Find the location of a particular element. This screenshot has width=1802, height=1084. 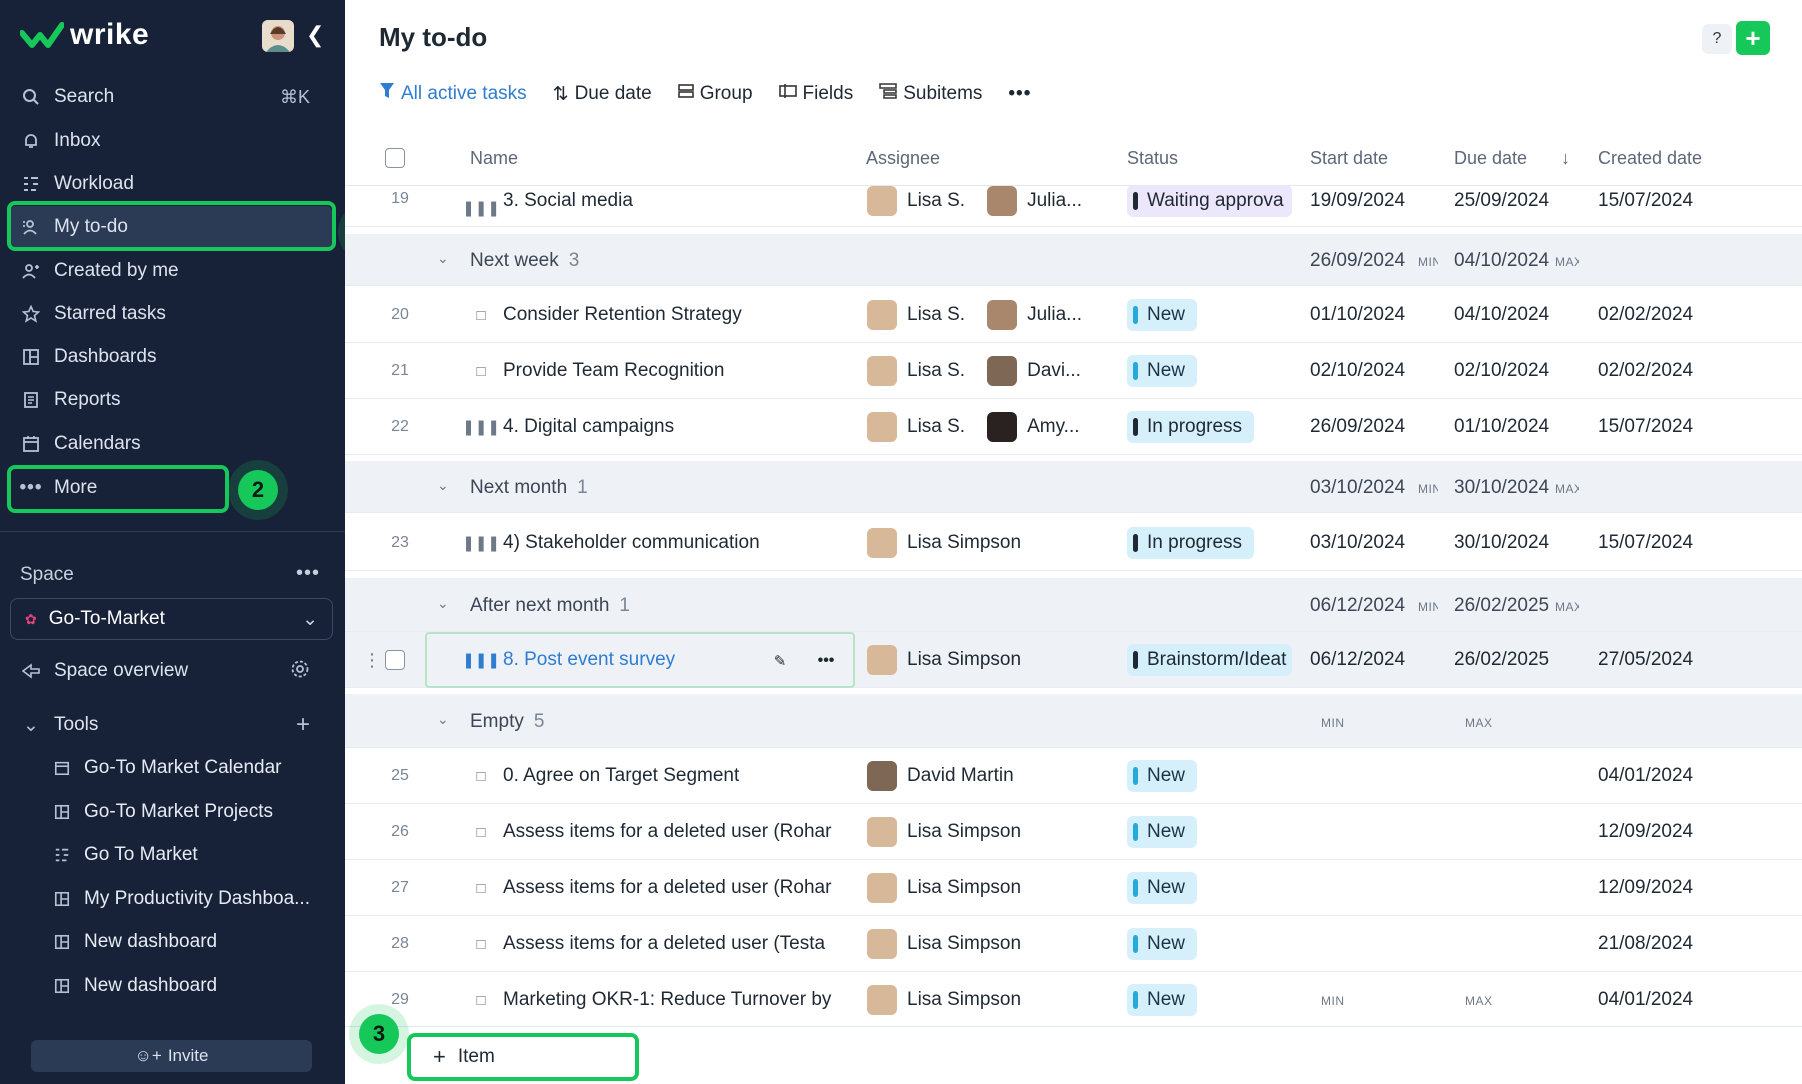

add-tool-icon: + is located at coordinates (303, 725).